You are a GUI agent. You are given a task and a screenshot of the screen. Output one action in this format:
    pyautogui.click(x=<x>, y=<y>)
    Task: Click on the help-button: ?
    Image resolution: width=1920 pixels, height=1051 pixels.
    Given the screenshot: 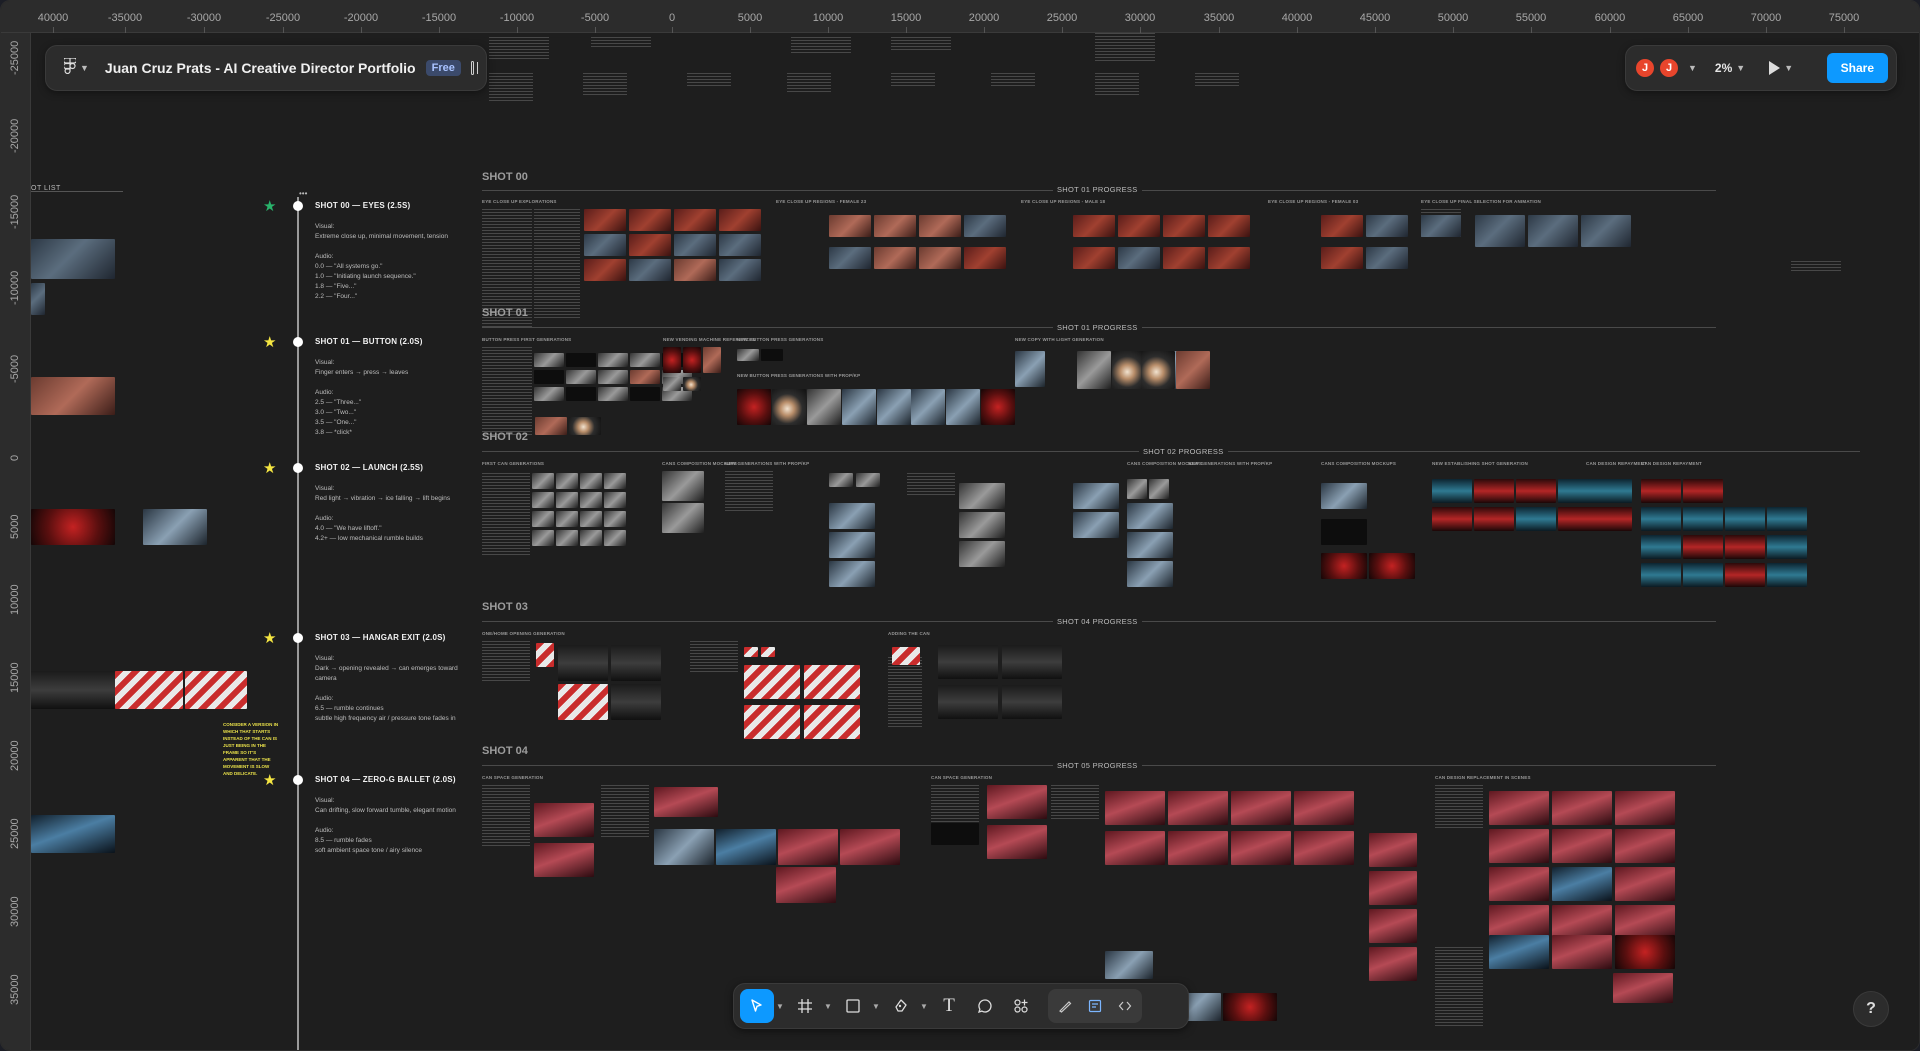 What is the action you would take?
    pyautogui.click(x=1871, y=1009)
    